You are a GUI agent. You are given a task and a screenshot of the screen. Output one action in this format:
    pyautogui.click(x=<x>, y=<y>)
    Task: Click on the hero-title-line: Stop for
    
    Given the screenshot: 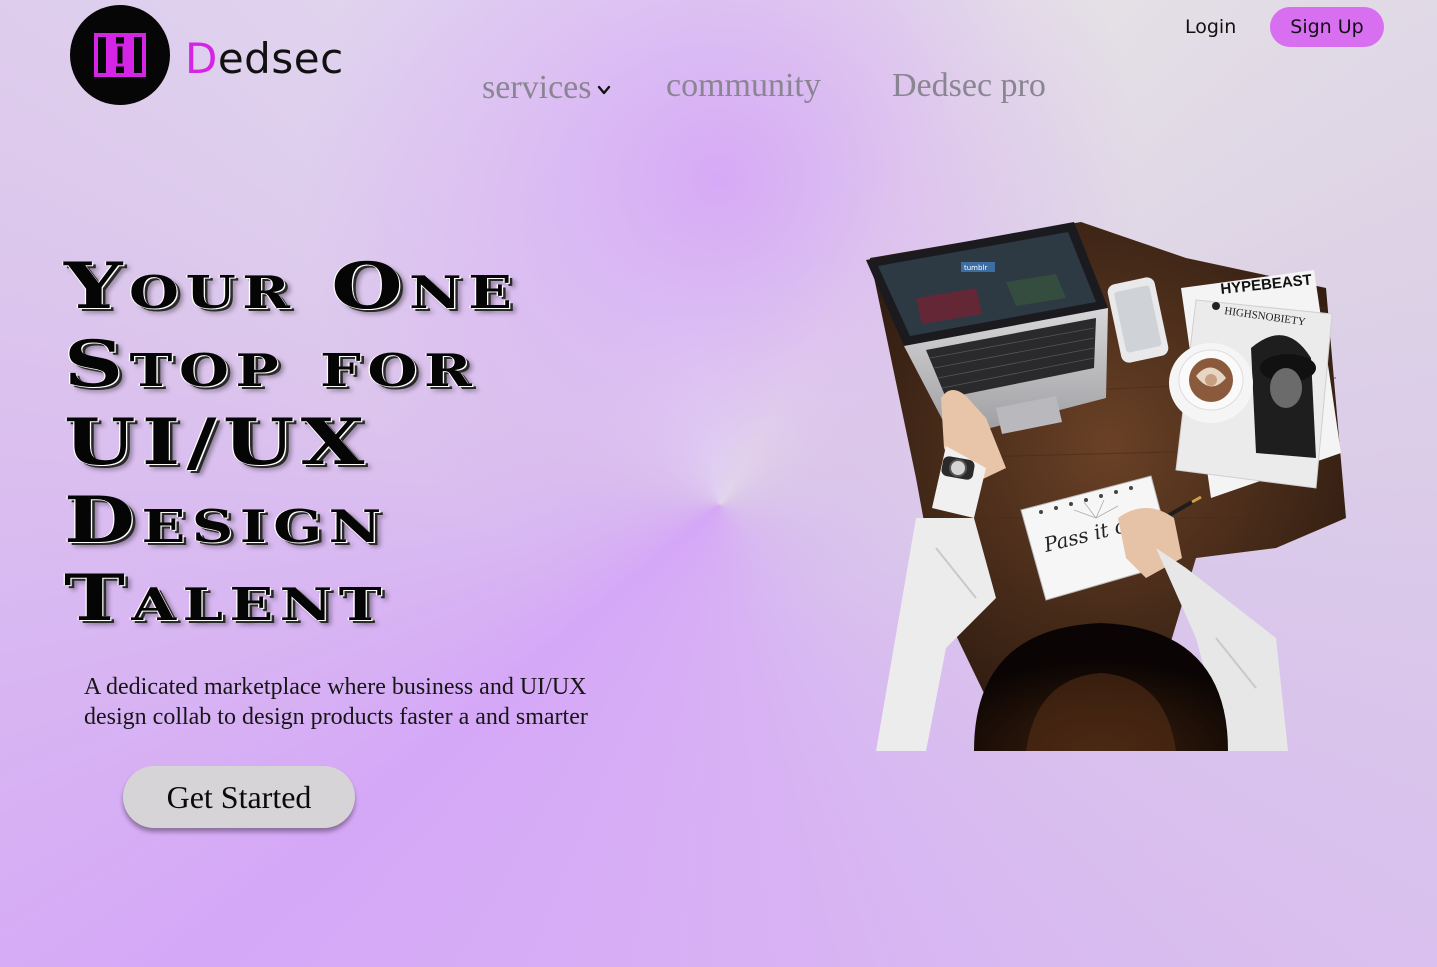 What is the action you would take?
    pyautogui.click(x=271, y=364)
    